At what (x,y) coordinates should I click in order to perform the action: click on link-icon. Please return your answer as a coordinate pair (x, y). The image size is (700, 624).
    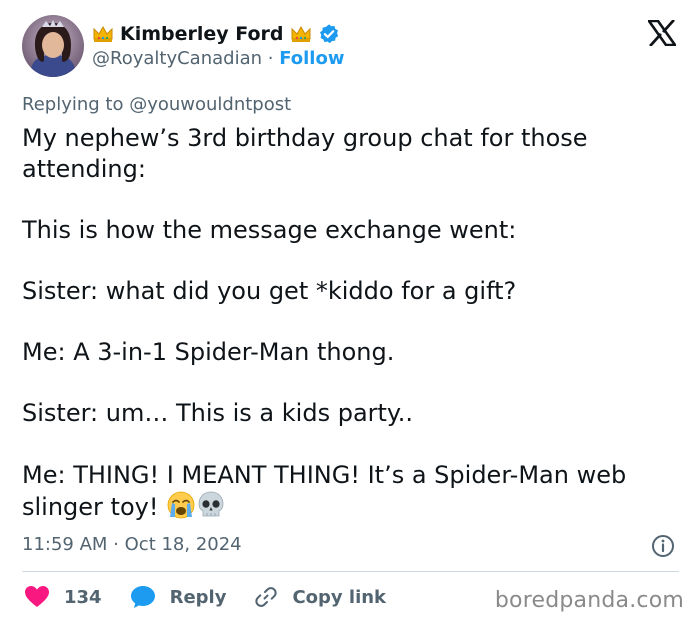
    Looking at the image, I should click on (266, 597).